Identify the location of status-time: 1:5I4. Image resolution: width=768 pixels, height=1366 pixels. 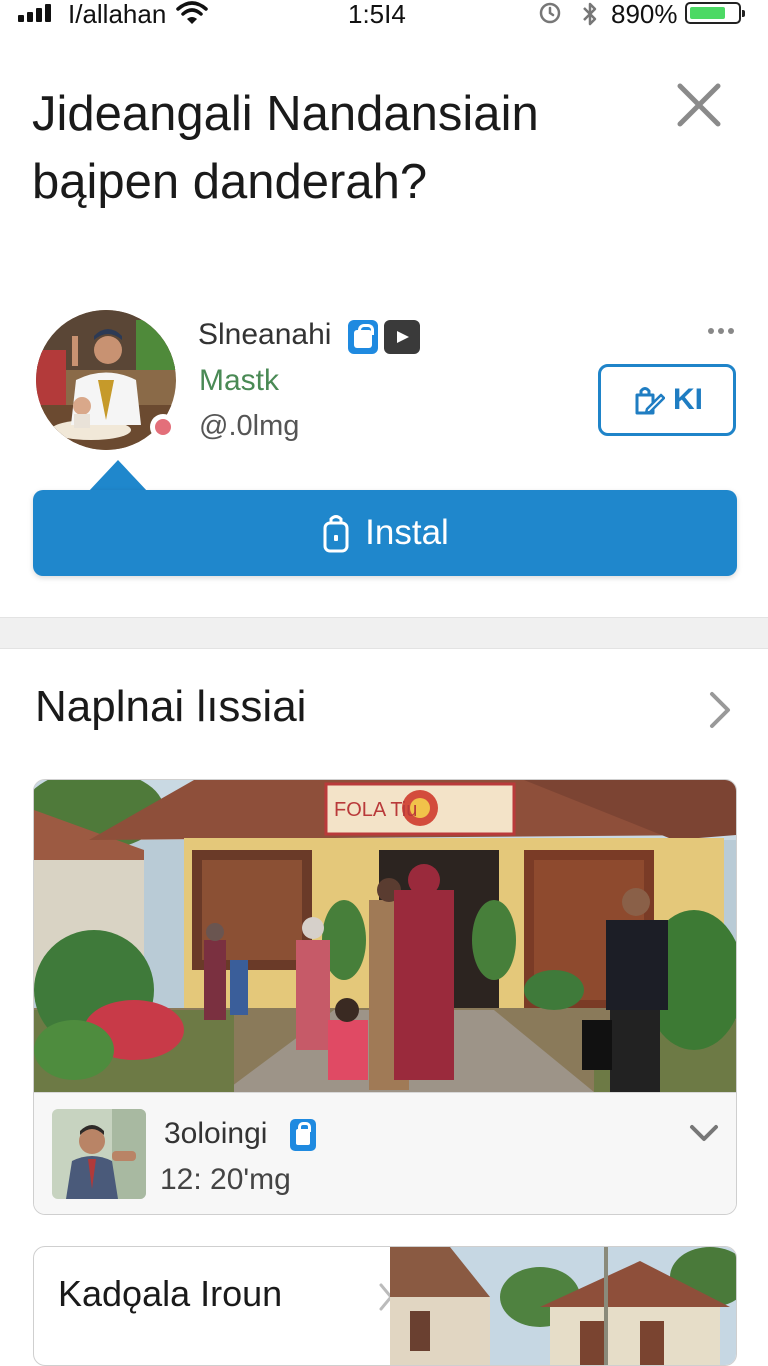
(377, 14).